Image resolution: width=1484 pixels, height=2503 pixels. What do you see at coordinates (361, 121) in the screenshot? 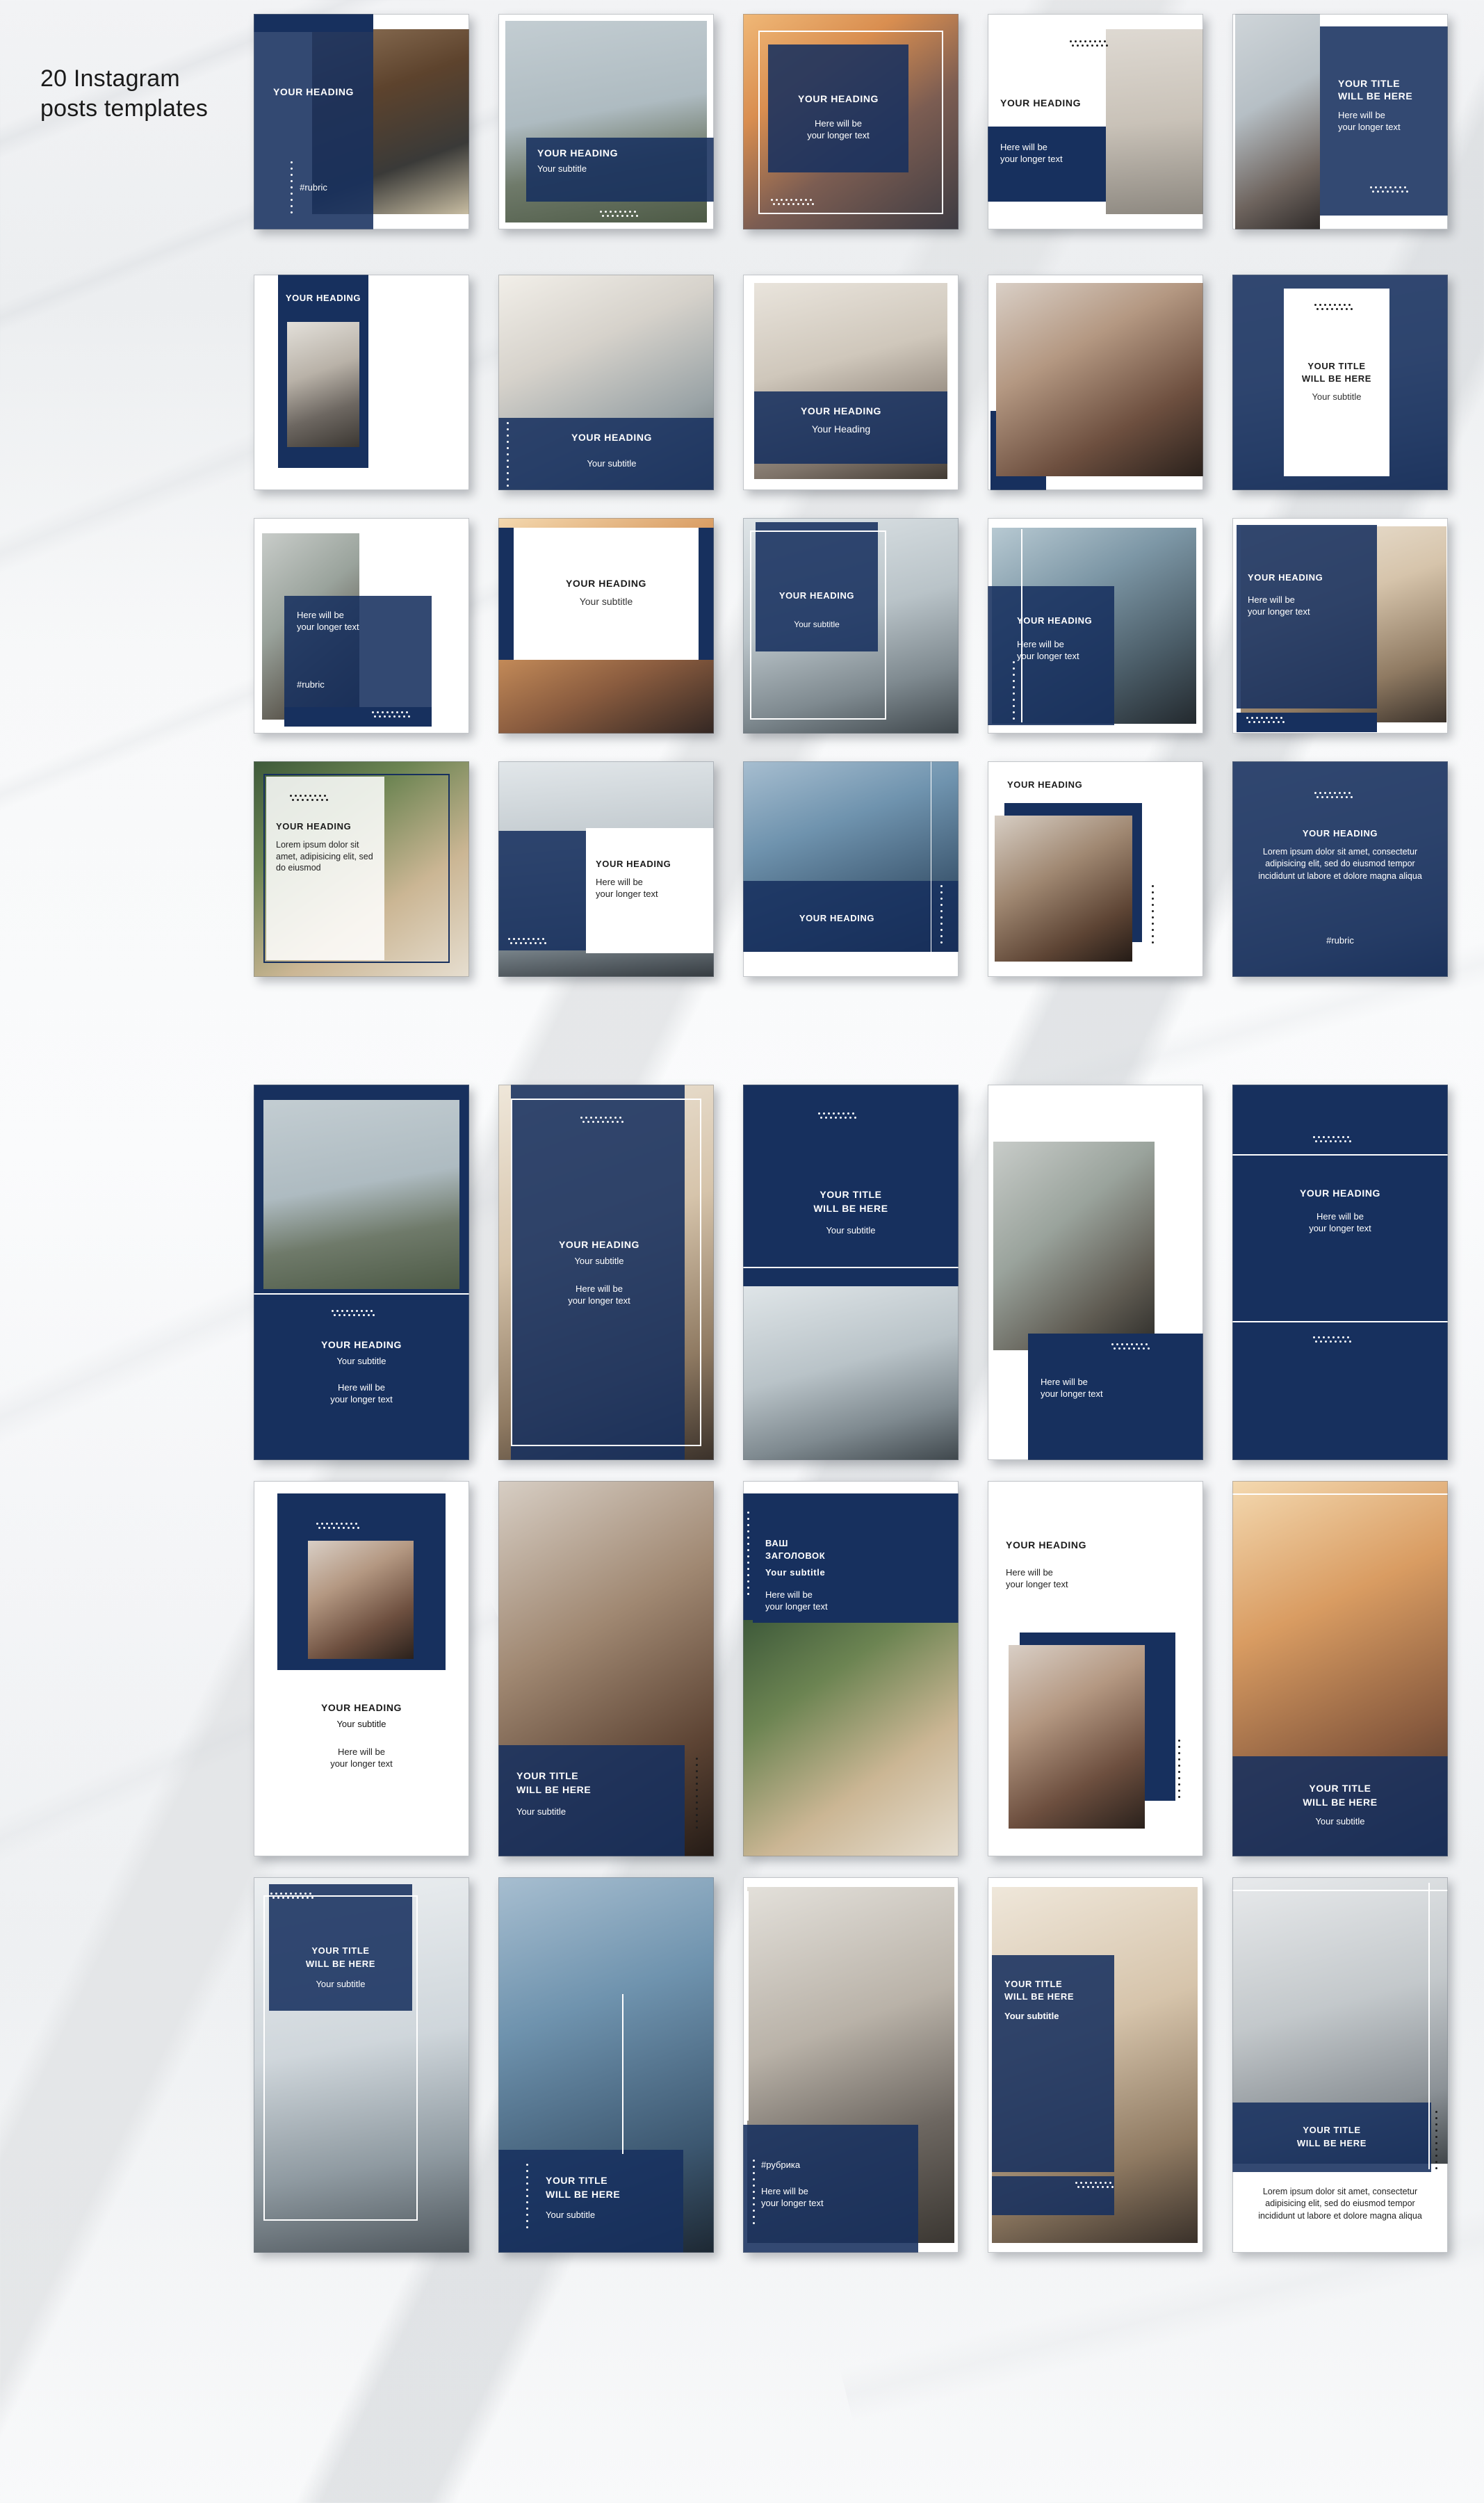
I see `post-card: YOUR HEADING #rubric` at bounding box center [361, 121].